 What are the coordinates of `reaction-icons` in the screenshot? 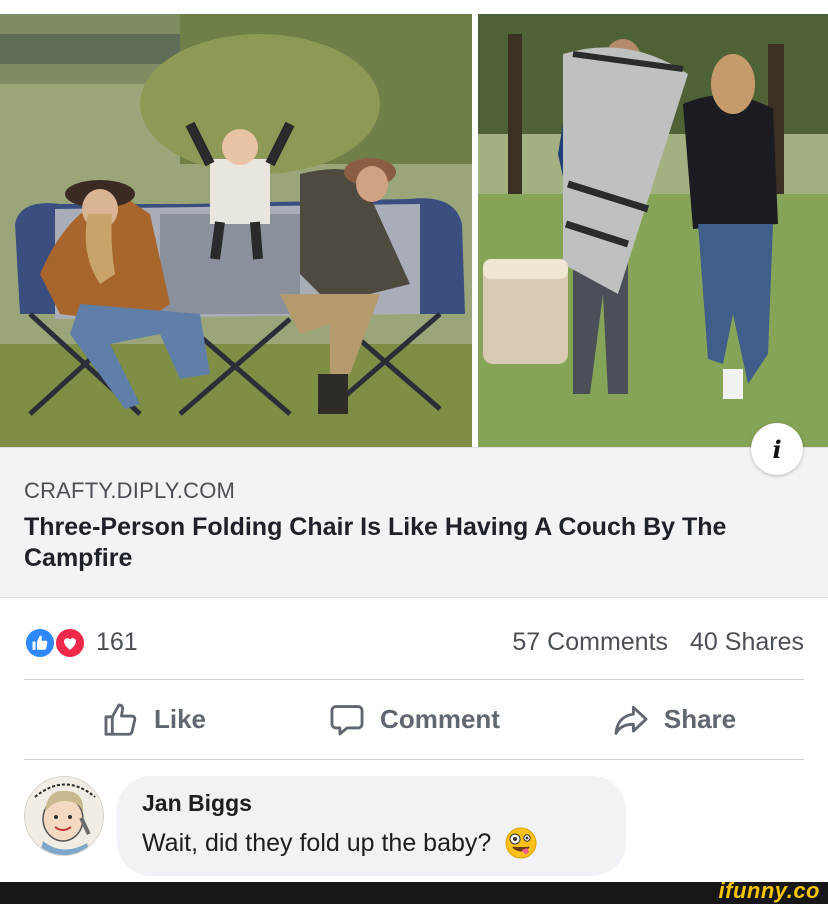 It's located at (57, 642).